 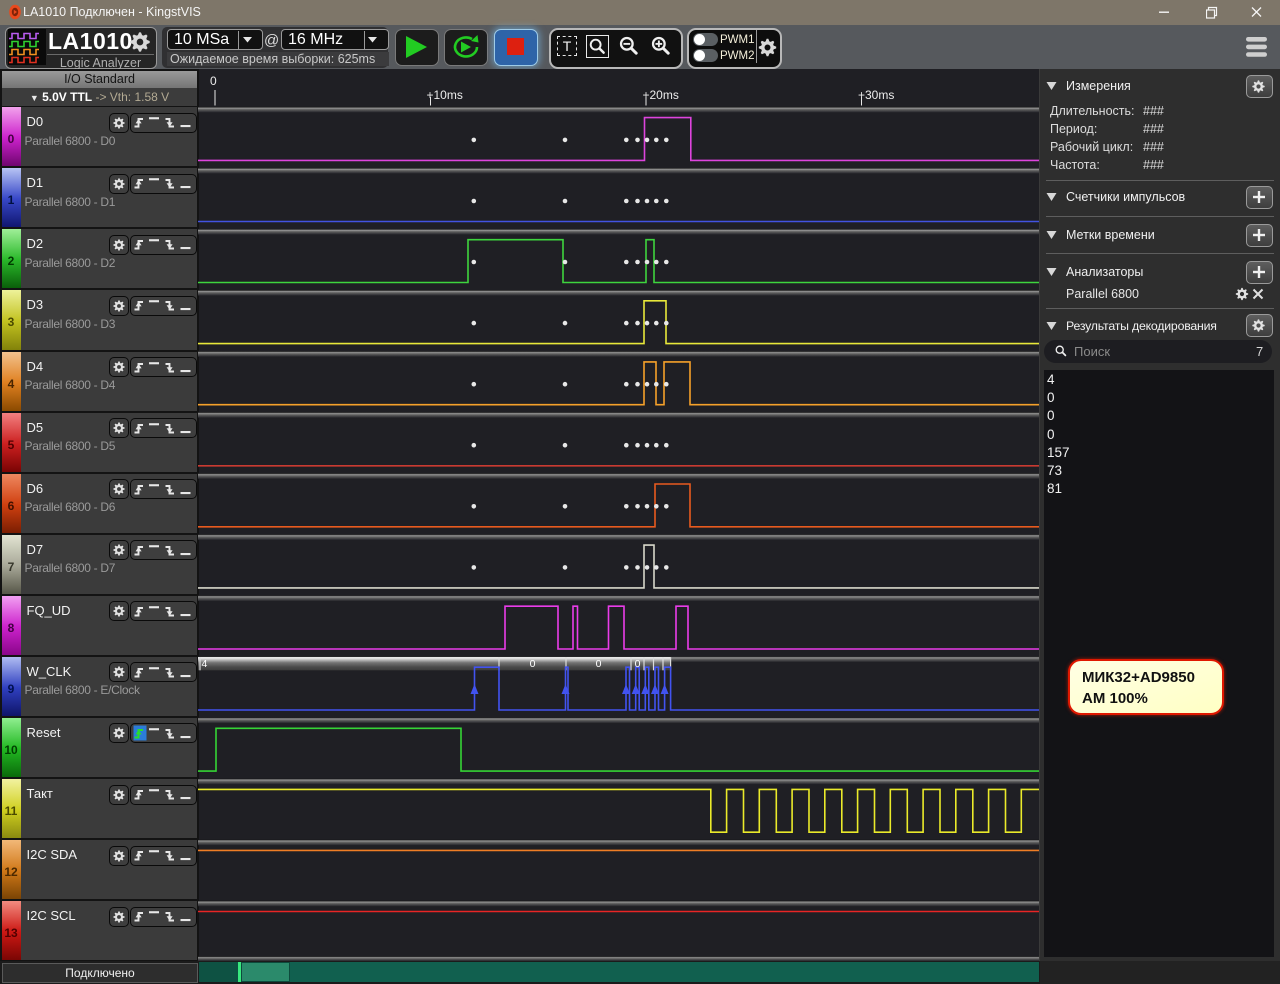 What do you see at coordinates (205, 664) in the screenshot?
I see `svg-text: 4` at bounding box center [205, 664].